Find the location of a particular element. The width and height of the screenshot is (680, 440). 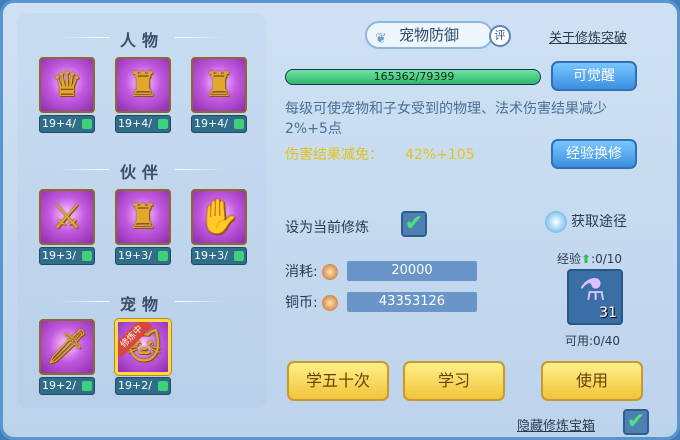

usable-count: 可用:0/40 is located at coordinates (592, 341).